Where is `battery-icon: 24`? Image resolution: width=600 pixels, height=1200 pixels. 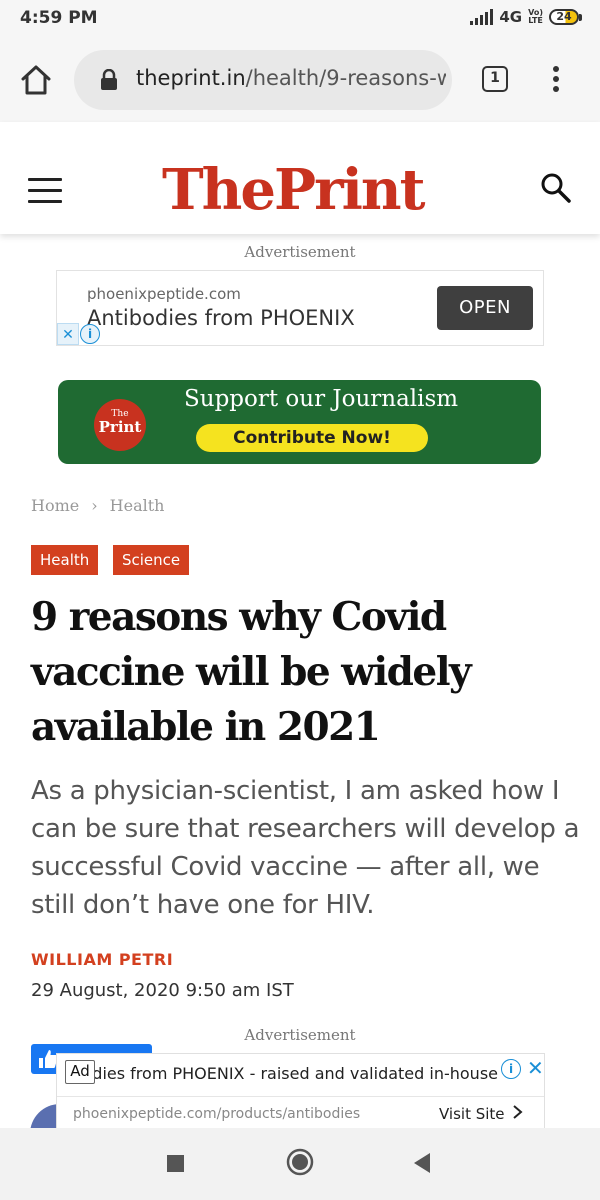
battery-icon: 24 is located at coordinates (565, 17).